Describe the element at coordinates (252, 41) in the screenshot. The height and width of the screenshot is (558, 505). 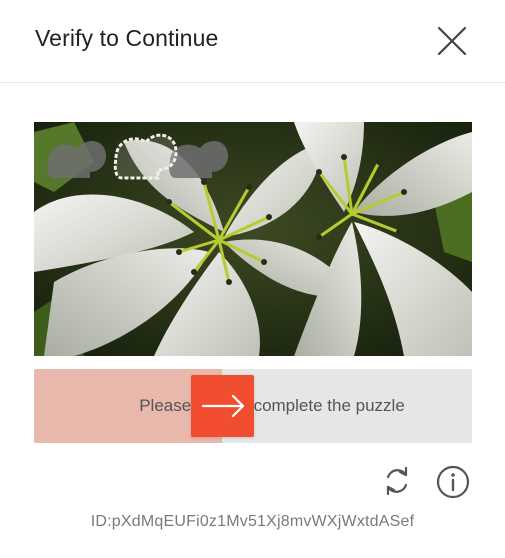
I see `dialog-header: Verify to Continue` at that location.